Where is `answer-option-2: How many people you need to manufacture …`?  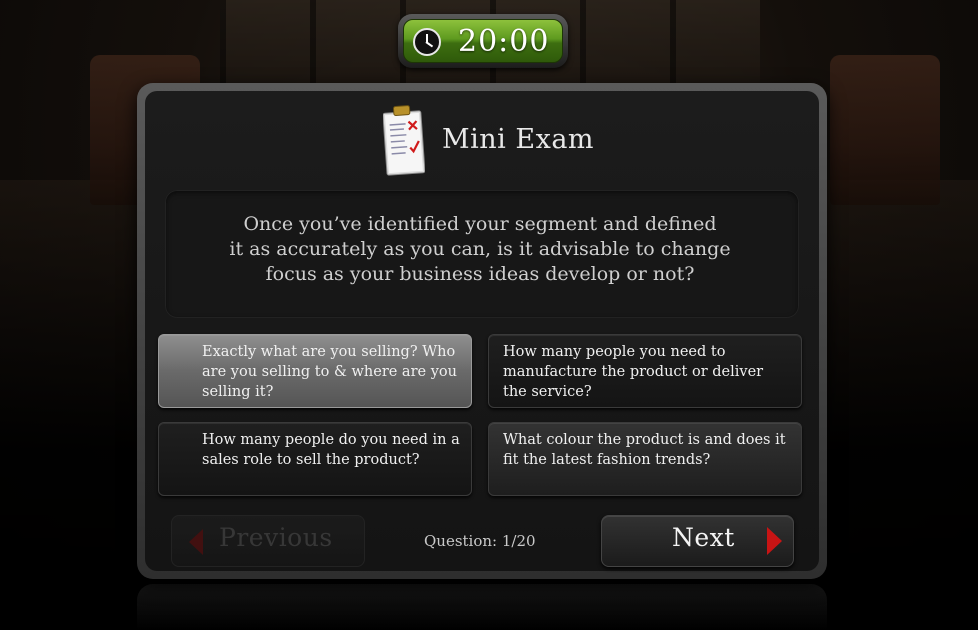
answer-option-2: How many people you need to manufacture … is located at coordinates (645, 371).